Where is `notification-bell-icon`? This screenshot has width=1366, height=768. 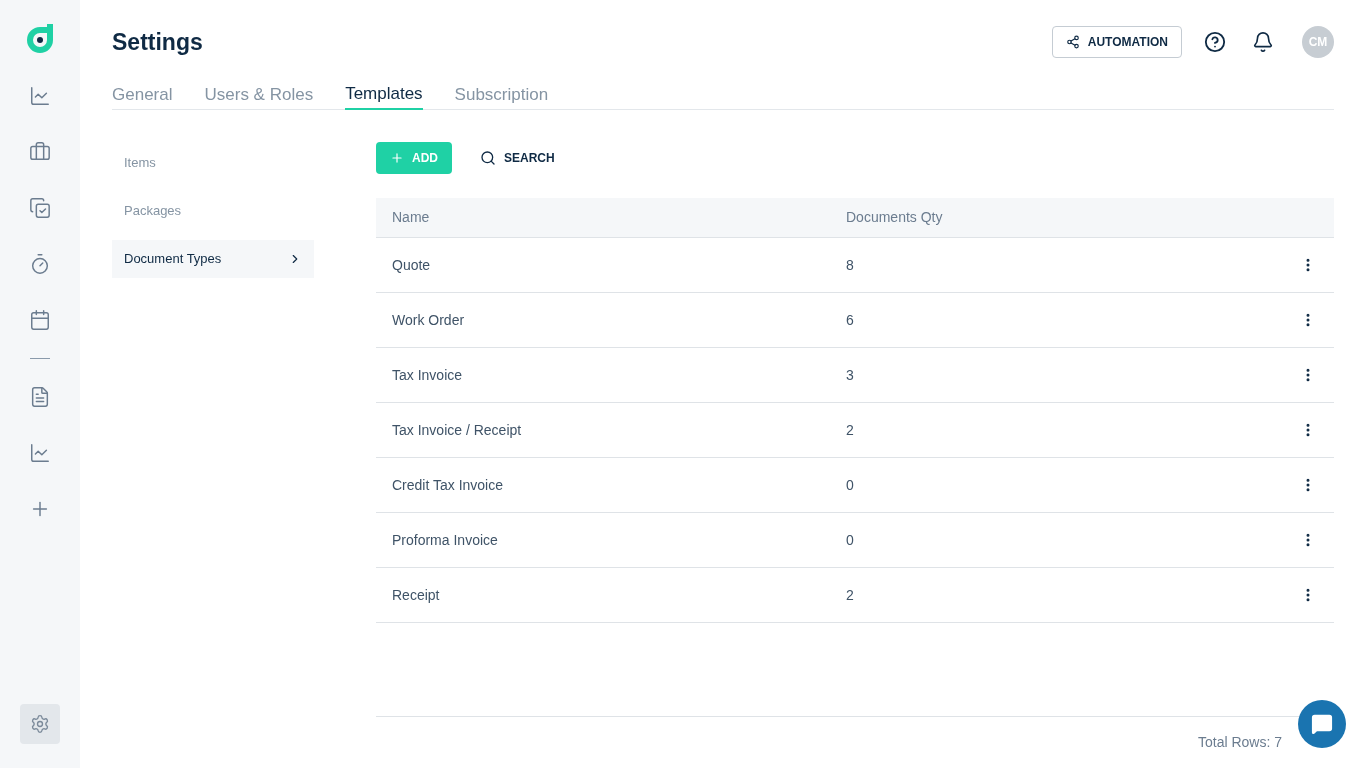
notification-bell-icon is located at coordinates (1263, 42).